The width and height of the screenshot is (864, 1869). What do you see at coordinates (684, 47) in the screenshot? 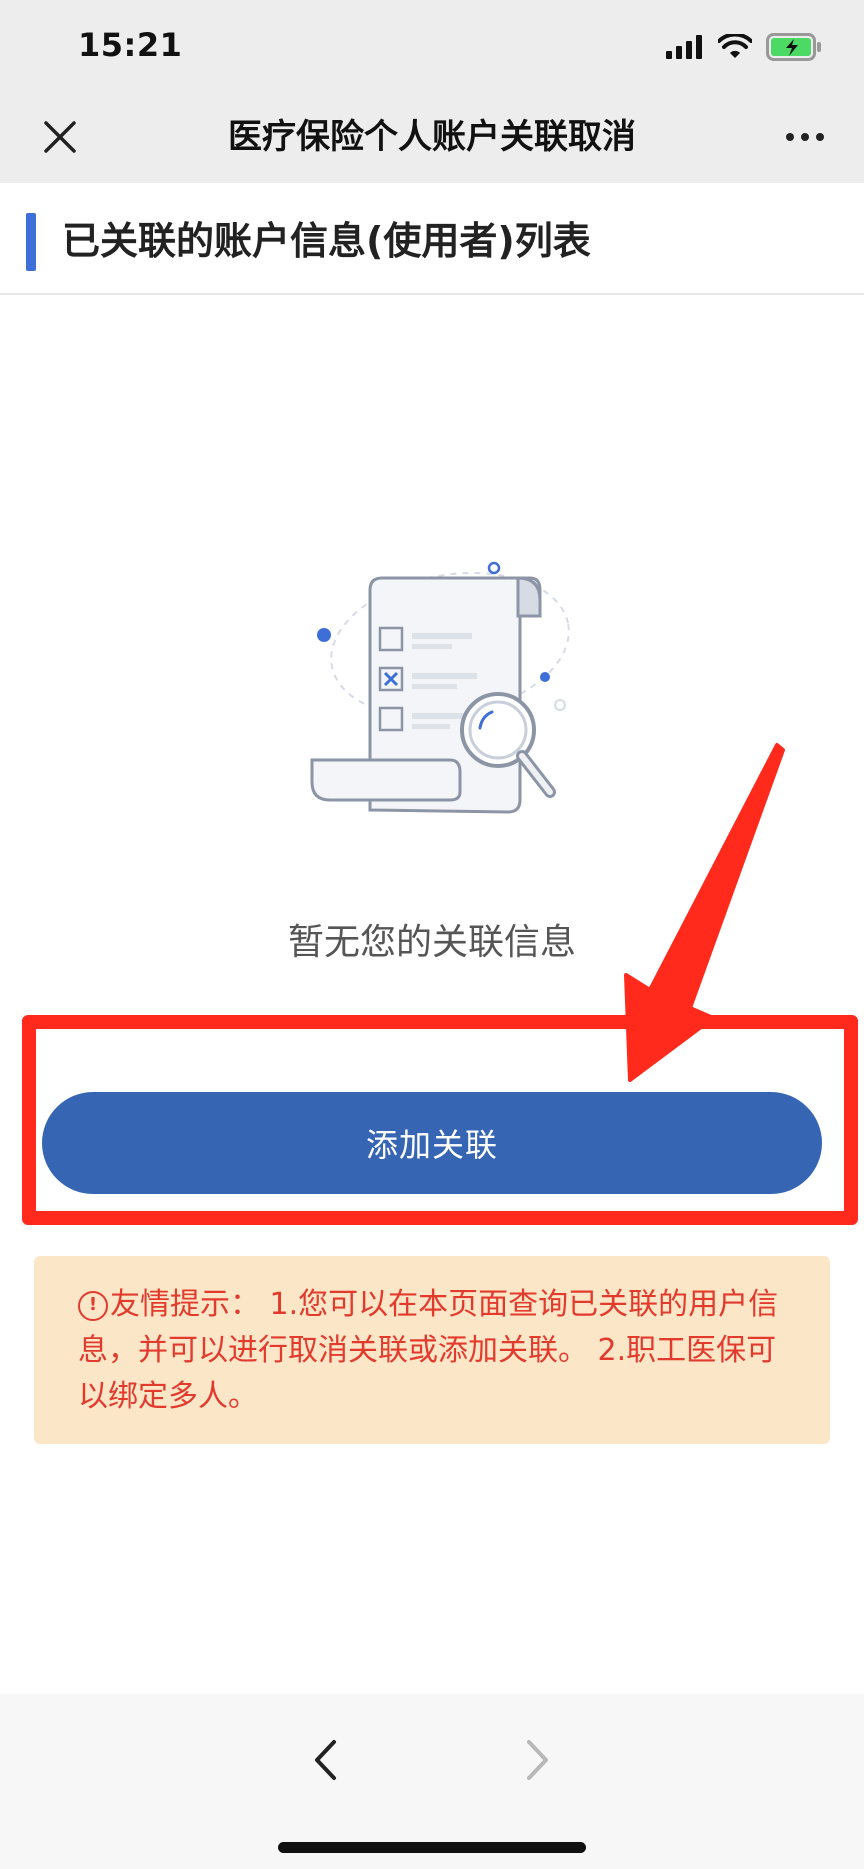
I see `signal-icon` at bounding box center [684, 47].